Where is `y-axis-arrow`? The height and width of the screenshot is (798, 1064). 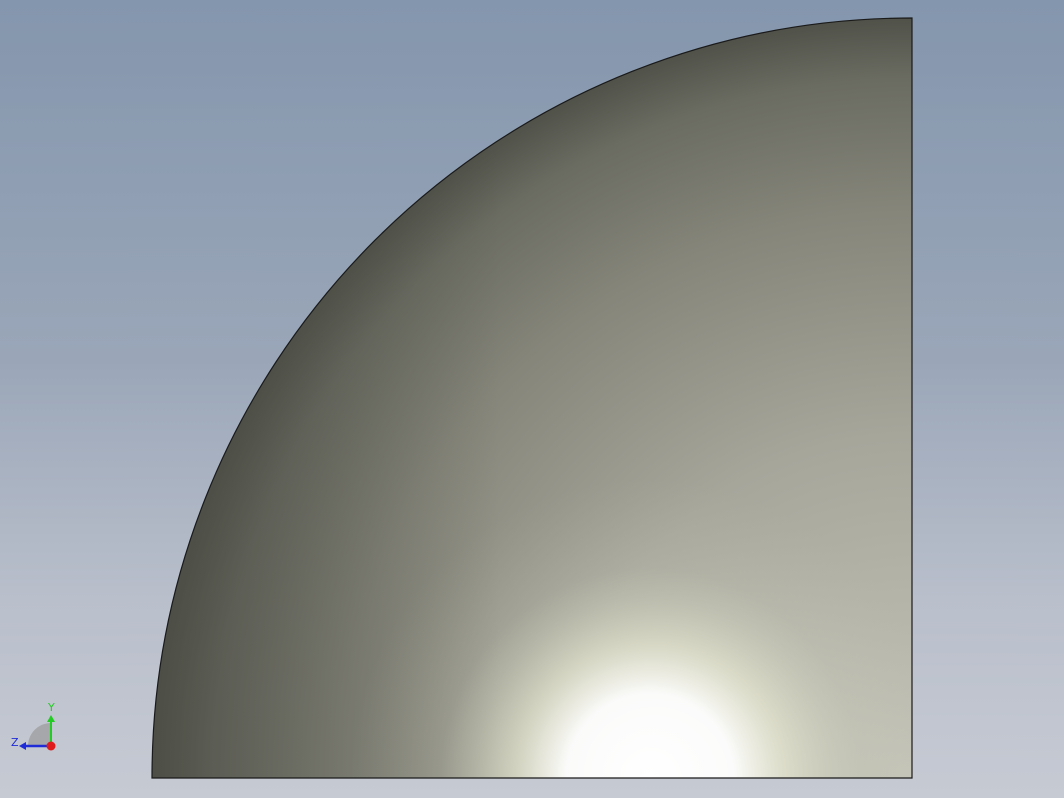
y-axis-arrow is located at coordinates (51, 718).